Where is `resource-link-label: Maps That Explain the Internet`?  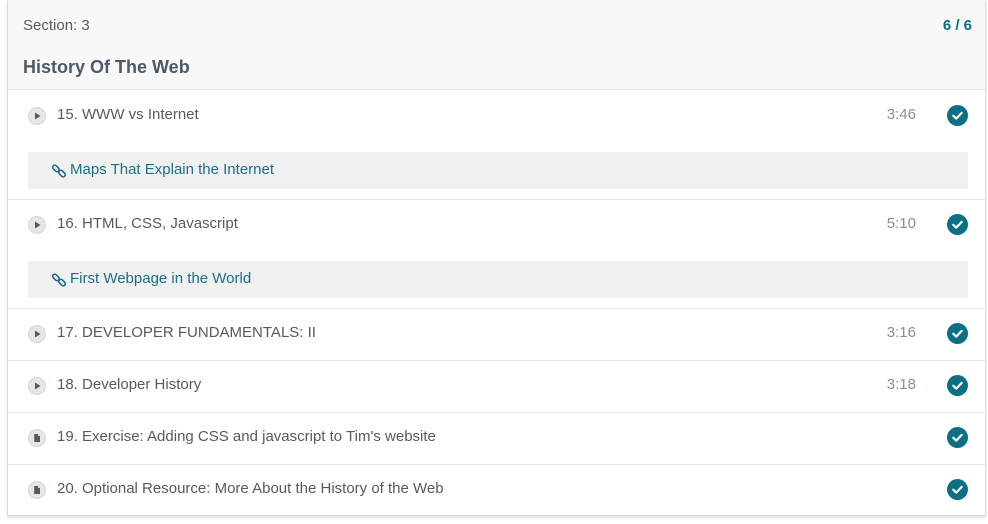 resource-link-label: Maps That Explain the Internet is located at coordinates (172, 169).